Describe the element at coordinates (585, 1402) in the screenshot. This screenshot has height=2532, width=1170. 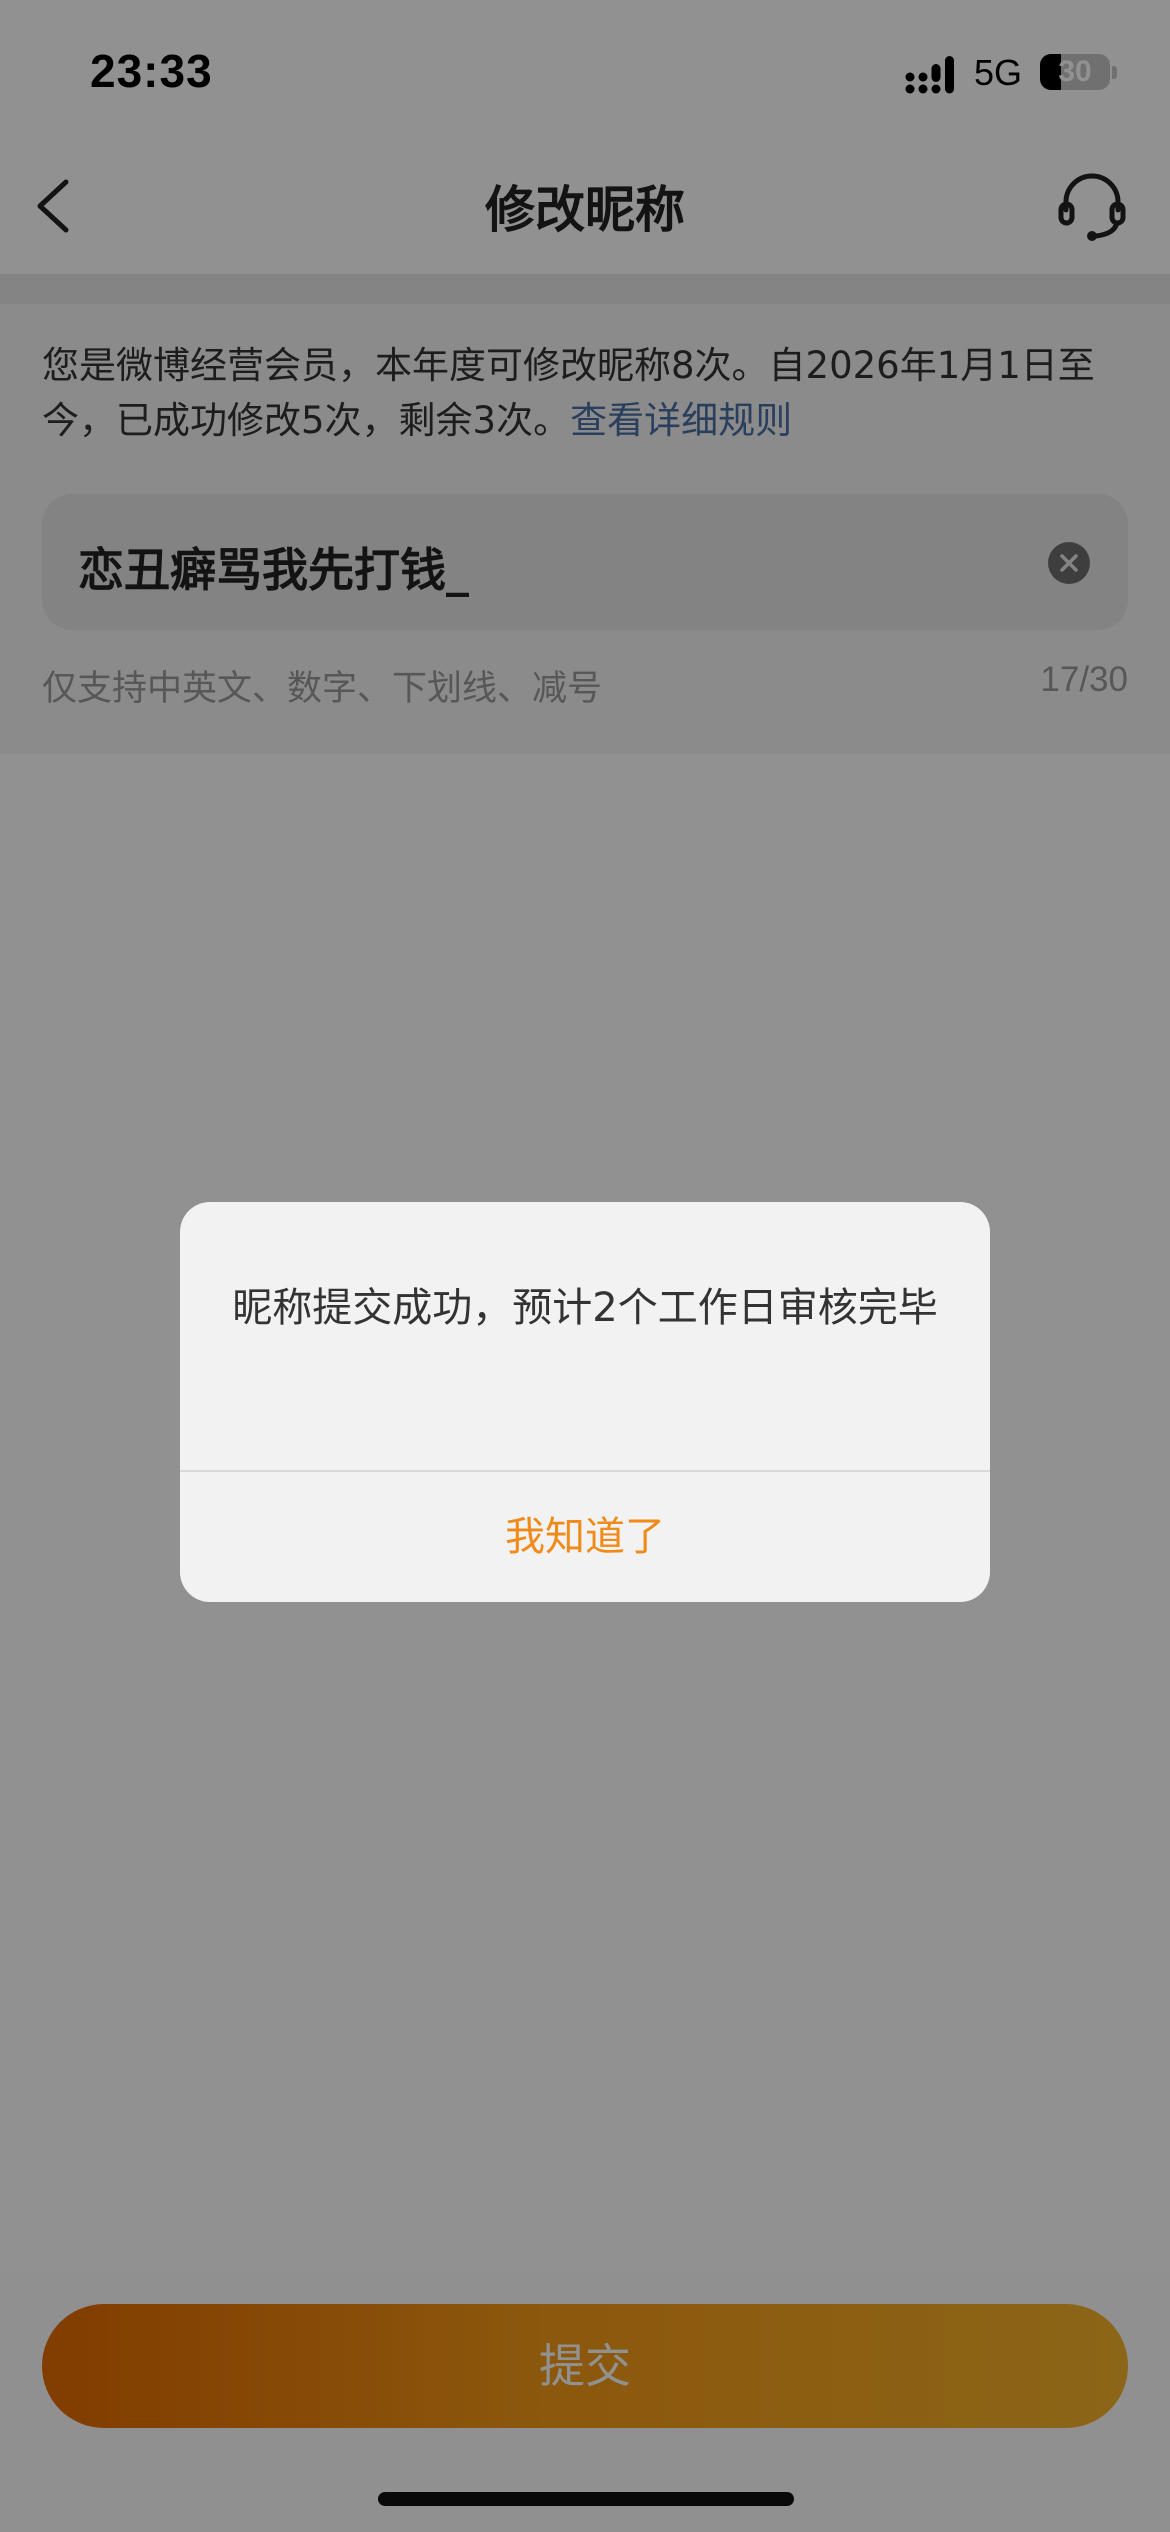
I see `success-dialog: 昵称提交成功，预计2个工作日审核完毕 我知道了` at that location.